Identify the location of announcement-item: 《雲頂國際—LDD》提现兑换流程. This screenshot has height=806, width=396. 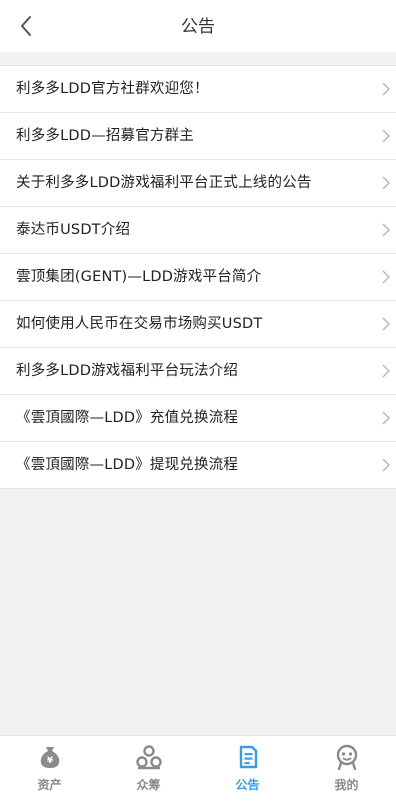
(198, 465).